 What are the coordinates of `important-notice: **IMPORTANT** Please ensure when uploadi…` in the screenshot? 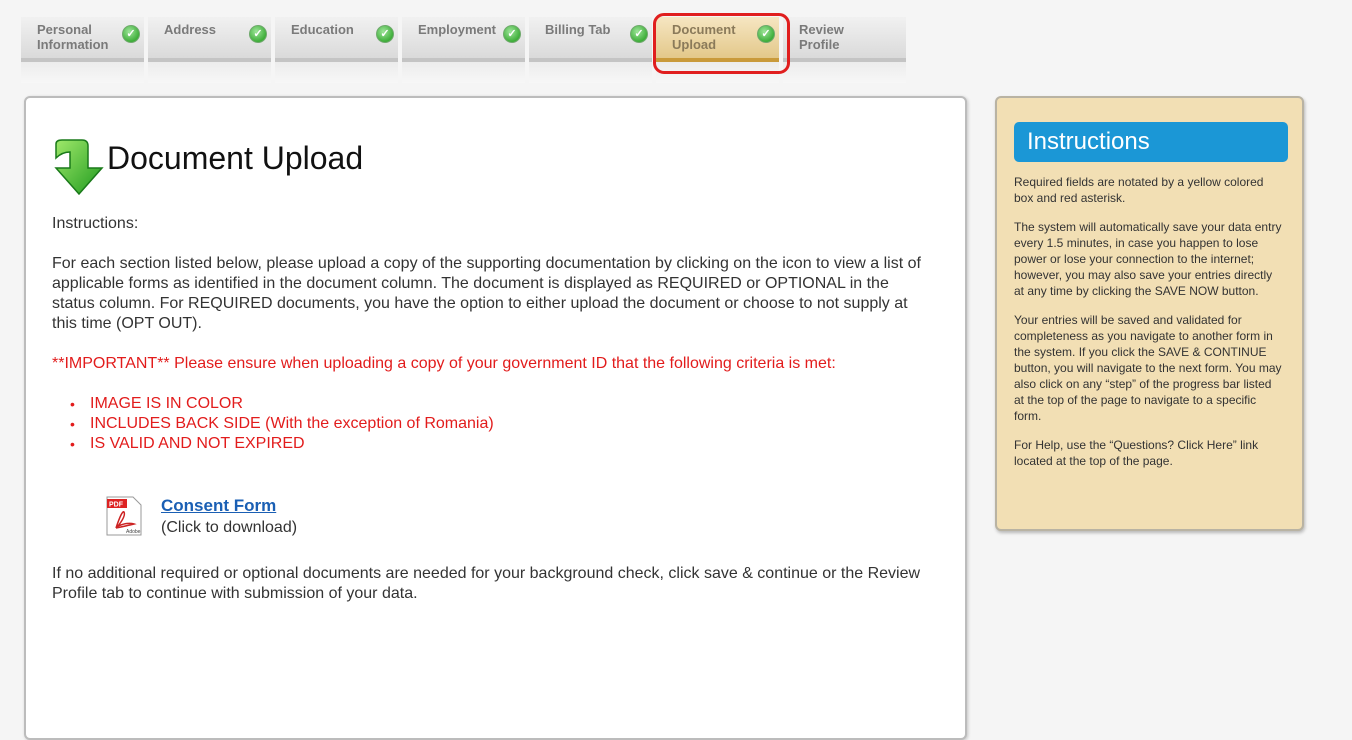 It's located at (444, 363).